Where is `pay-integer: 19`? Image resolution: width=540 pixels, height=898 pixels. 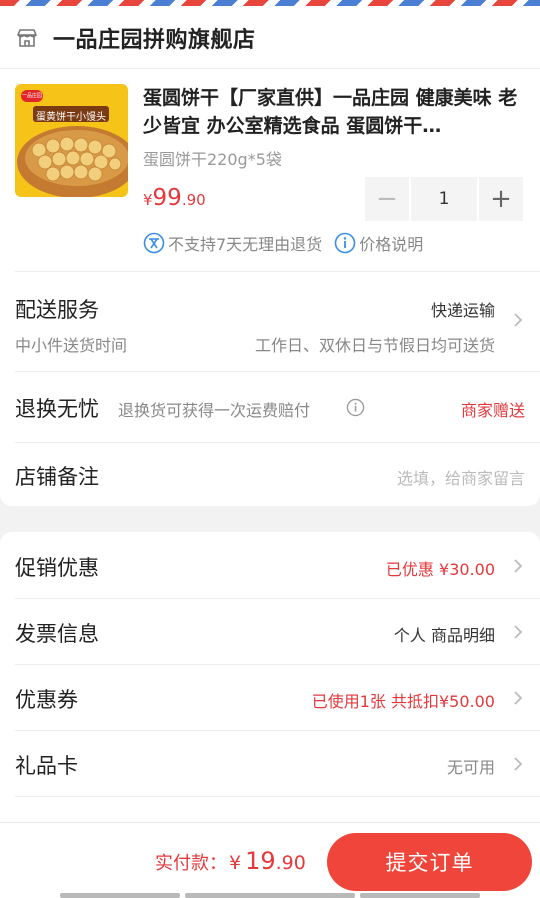 pay-integer: 19 is located at coordinates (260, 861).